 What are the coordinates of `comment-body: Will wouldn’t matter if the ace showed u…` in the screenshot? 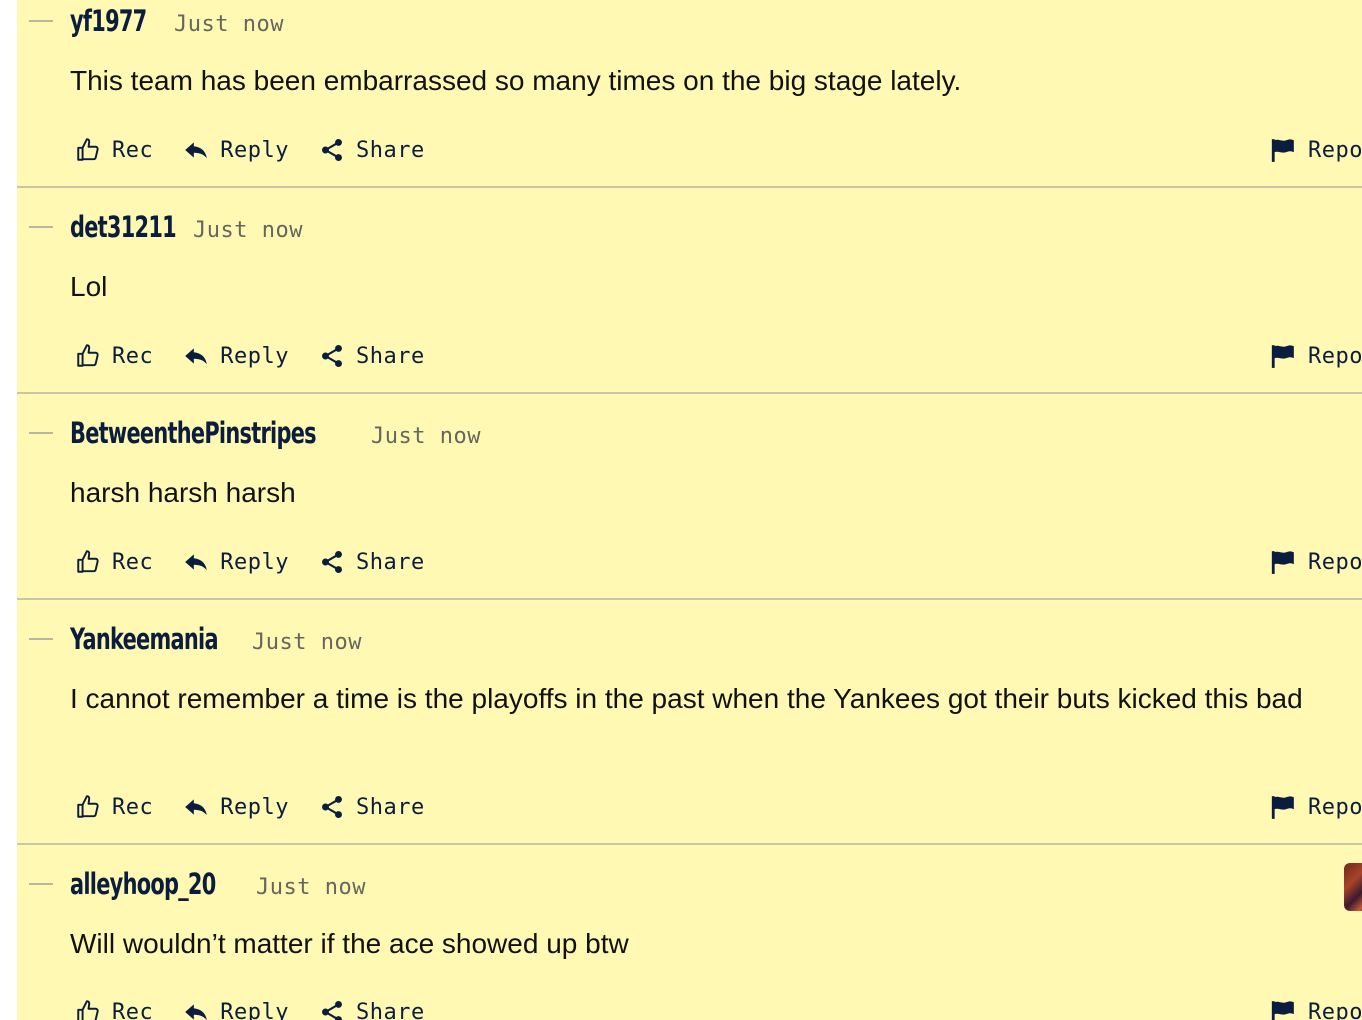 It's located at (349, 943).